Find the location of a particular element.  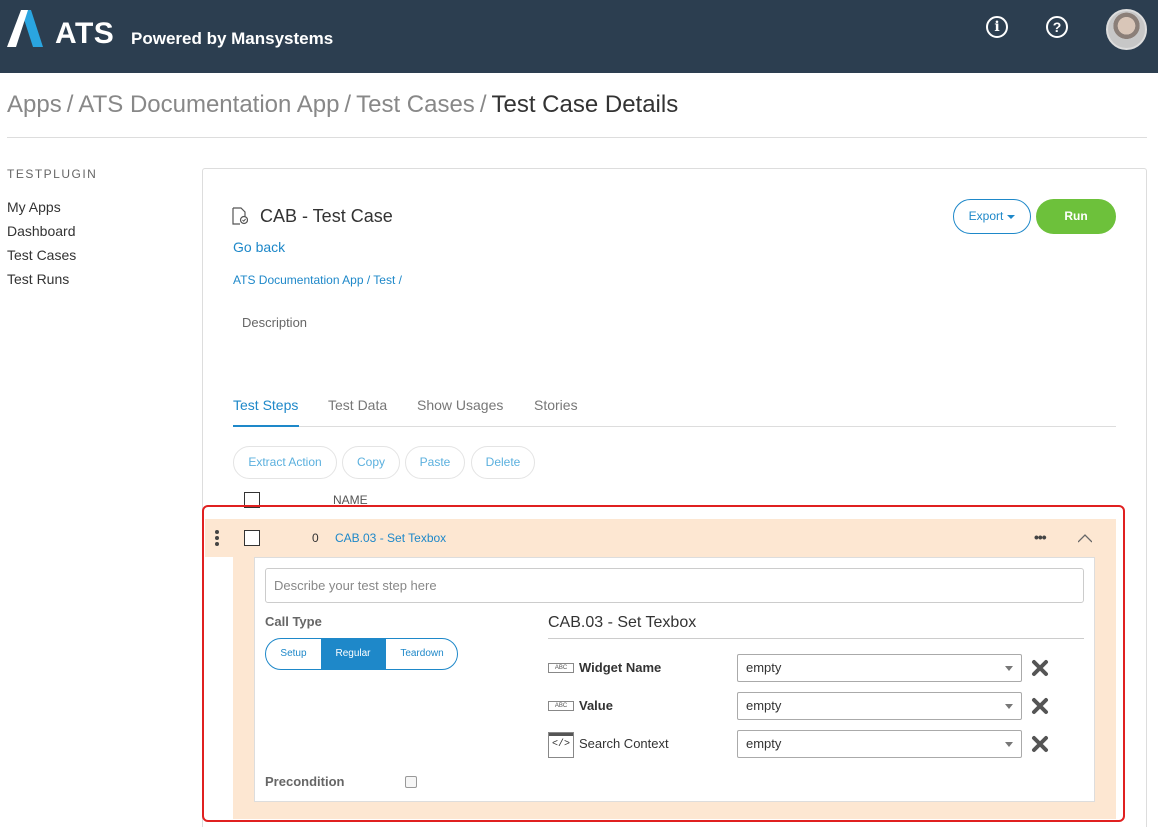

help-icon: ? is located at coordinates (1057, 27).